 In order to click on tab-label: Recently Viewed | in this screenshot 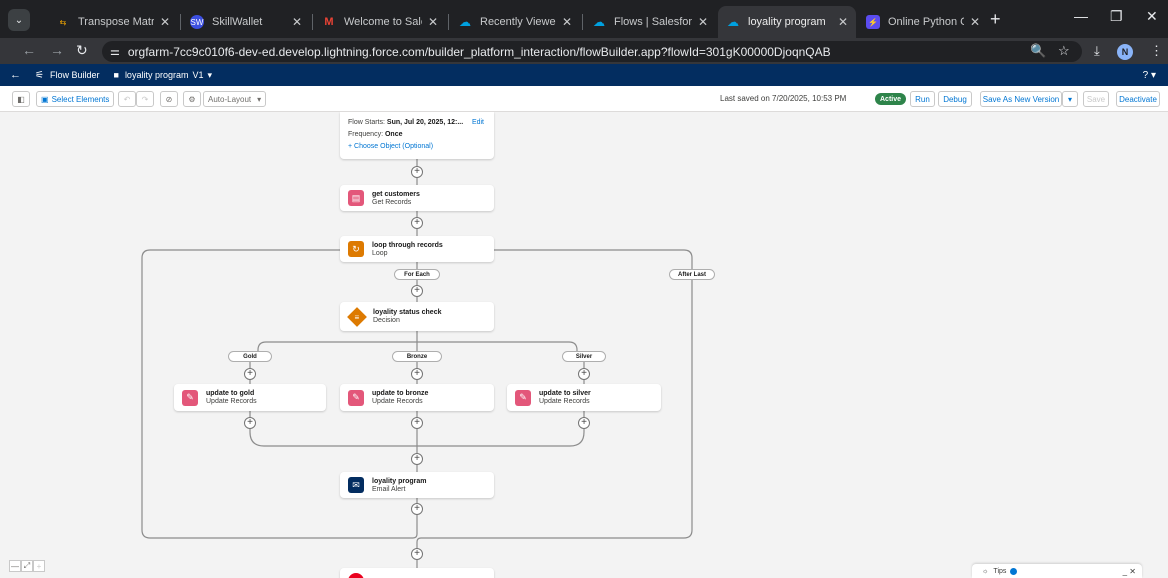, I will do `click(518, 22)`.